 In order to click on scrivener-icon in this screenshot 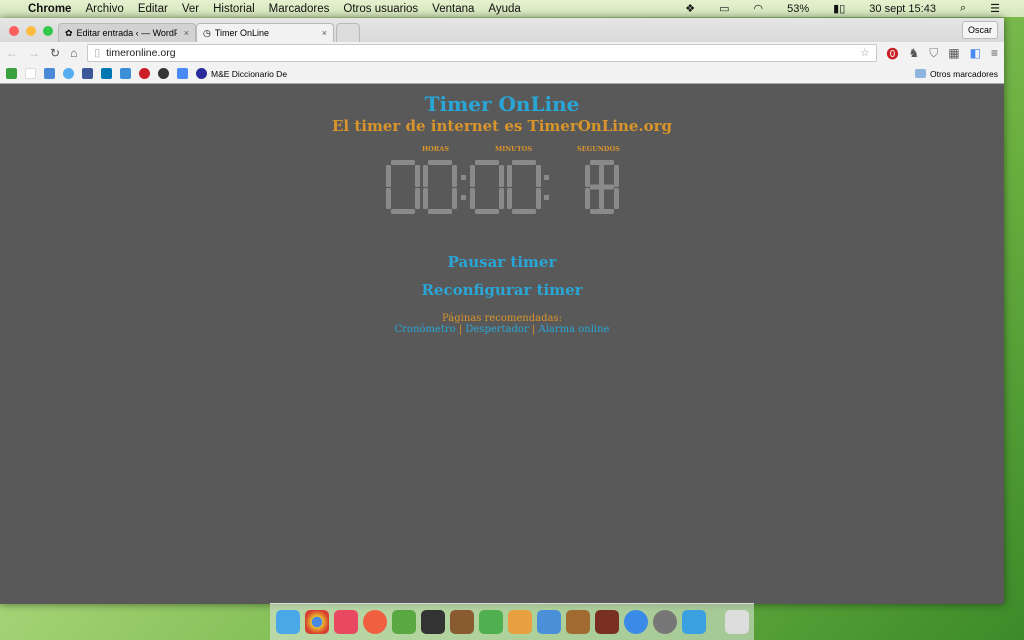, I will do `click(432, 622)`.